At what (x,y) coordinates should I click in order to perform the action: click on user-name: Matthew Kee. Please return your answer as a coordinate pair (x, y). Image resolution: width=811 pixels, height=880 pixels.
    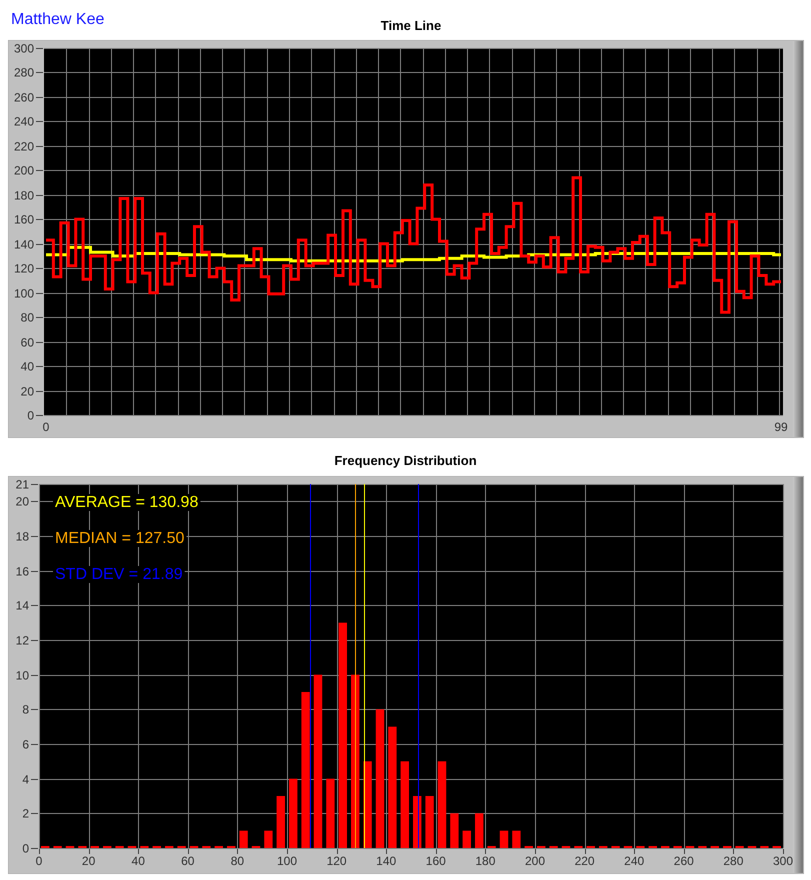
    Looking at the image, I should click on (58, 20).